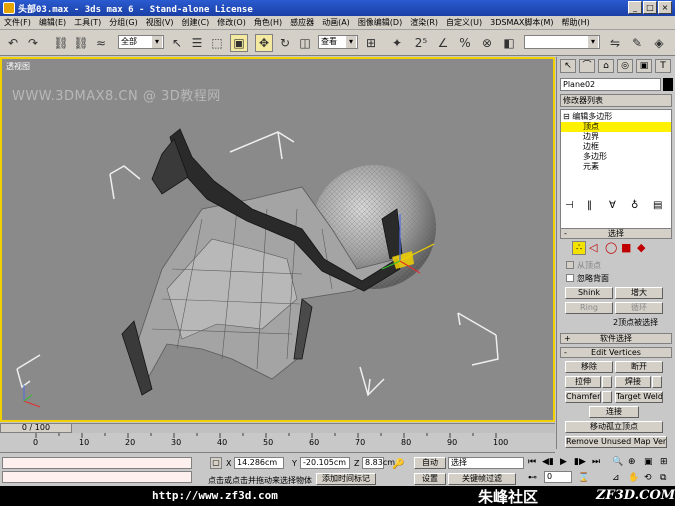 The image size is (675, 506). What do you see at coordinates (380, 22) in the screenshot?
I see `menu-graph-editors: 图像编辑(D)` at bounding box center [380, 22].